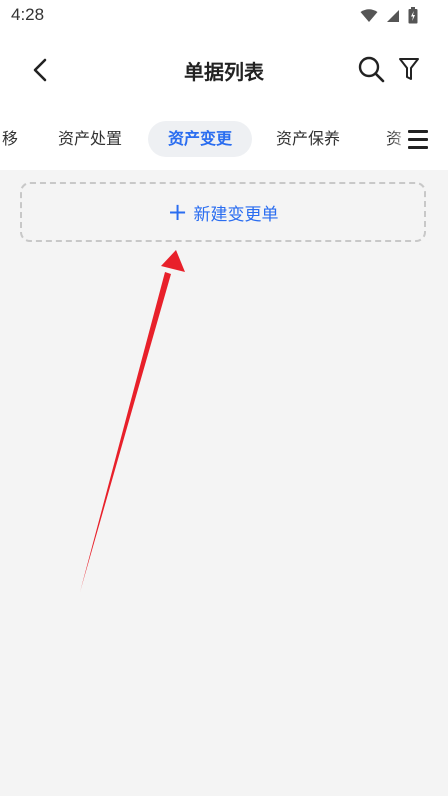 This screenshot has height=796, width=448. I want to click on annotation-arrow, so click(132, 421).